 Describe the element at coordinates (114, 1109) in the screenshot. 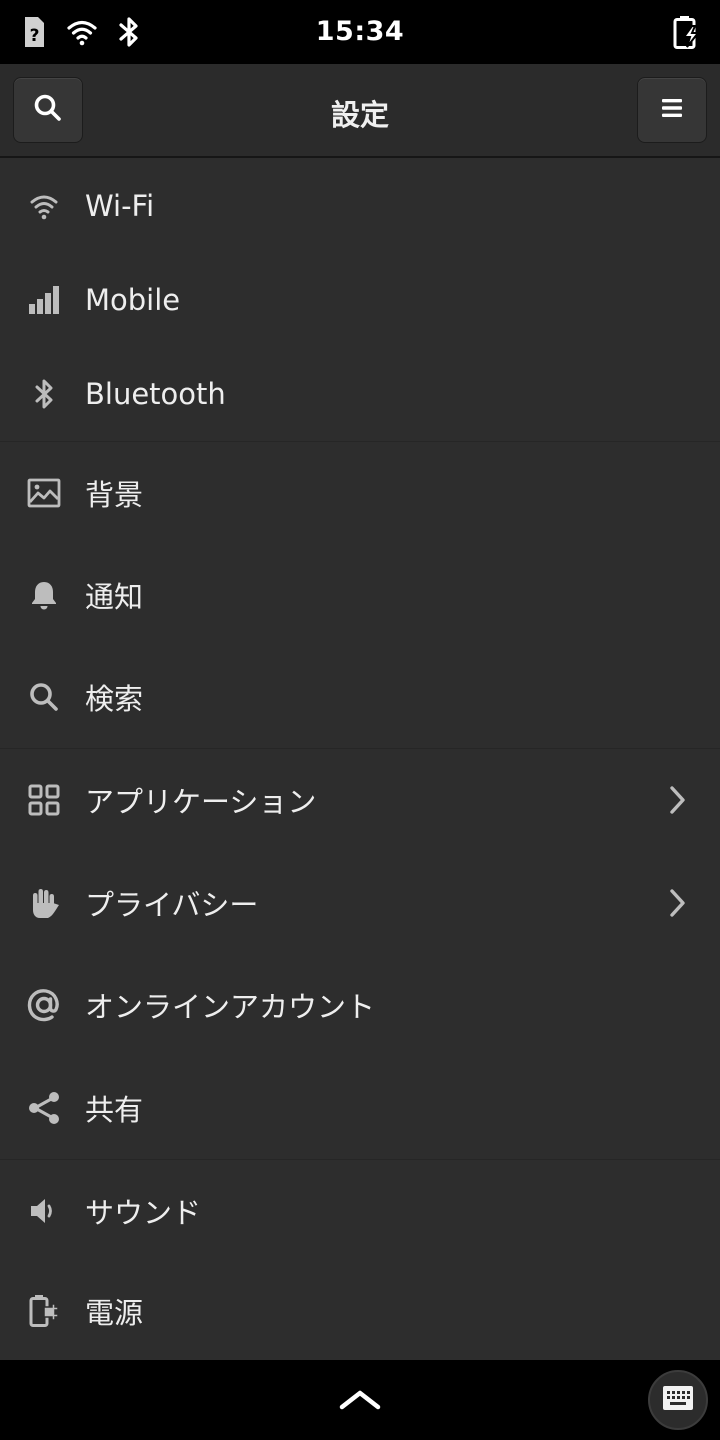

I see `settings-label-sharing: 共有` at that location.